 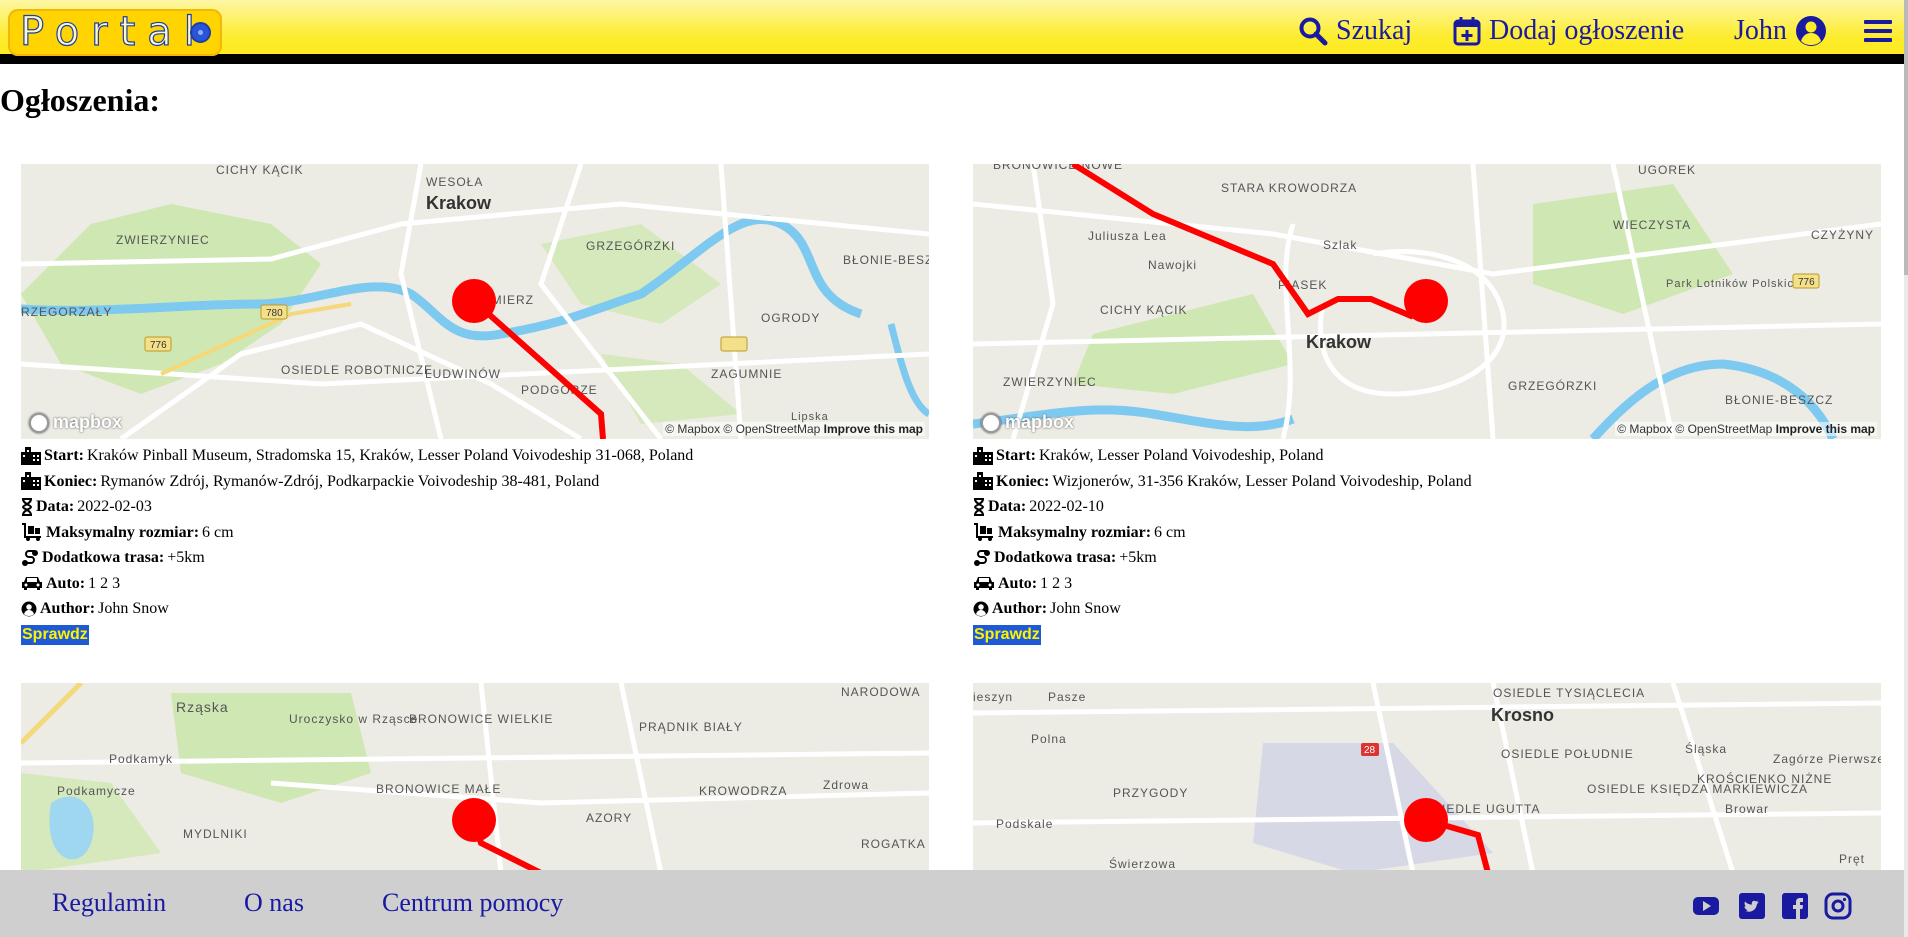 What do you see at coordinates (80, 100) in the screenshot?
I see `page-title: Ogłoszenia:` at bounding box center [80, 100].